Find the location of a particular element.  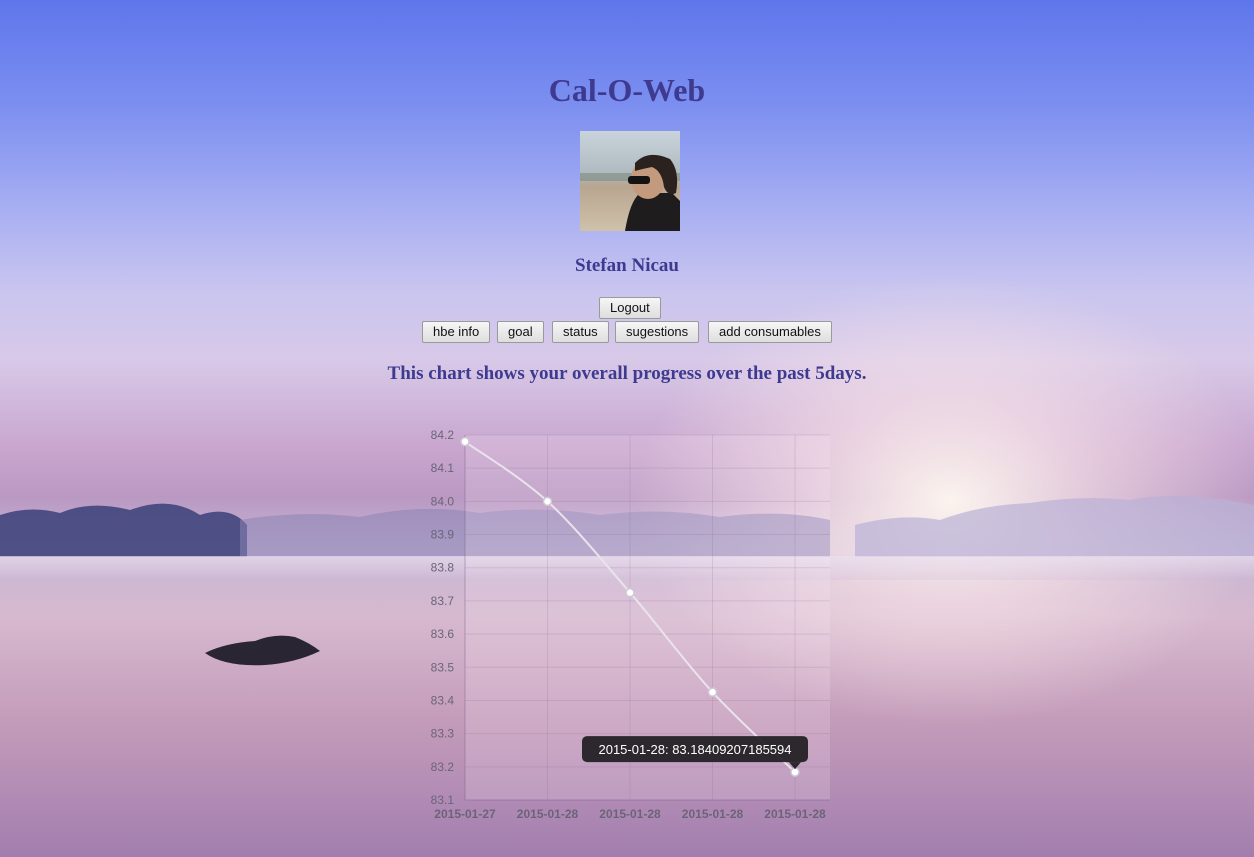

user-name: Stefan Nicau is located at coordinates (627, 265).